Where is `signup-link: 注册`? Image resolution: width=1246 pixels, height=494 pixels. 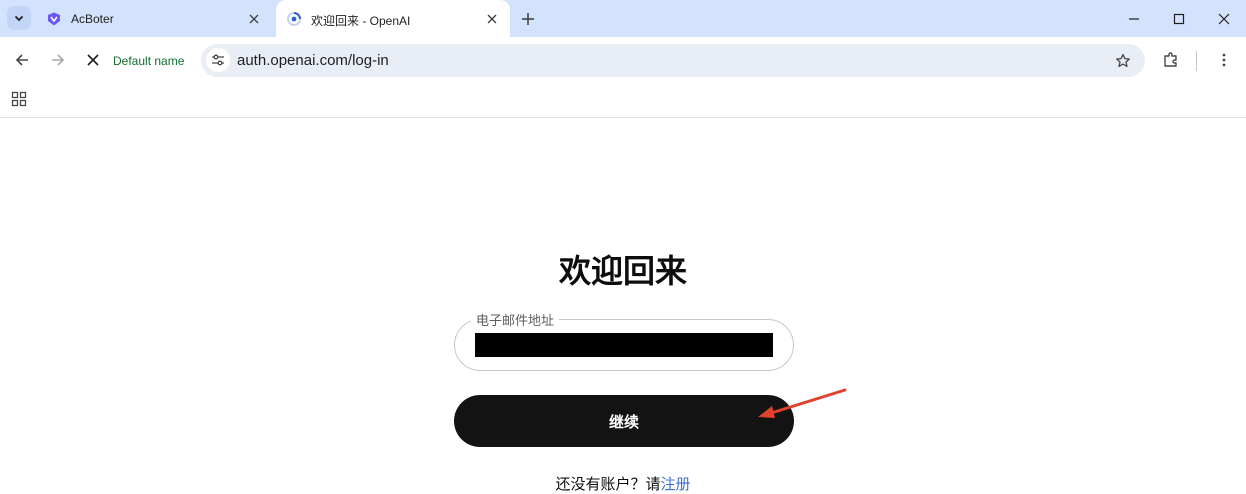
signup-link: 注册 is located at coordinates (676, 484).